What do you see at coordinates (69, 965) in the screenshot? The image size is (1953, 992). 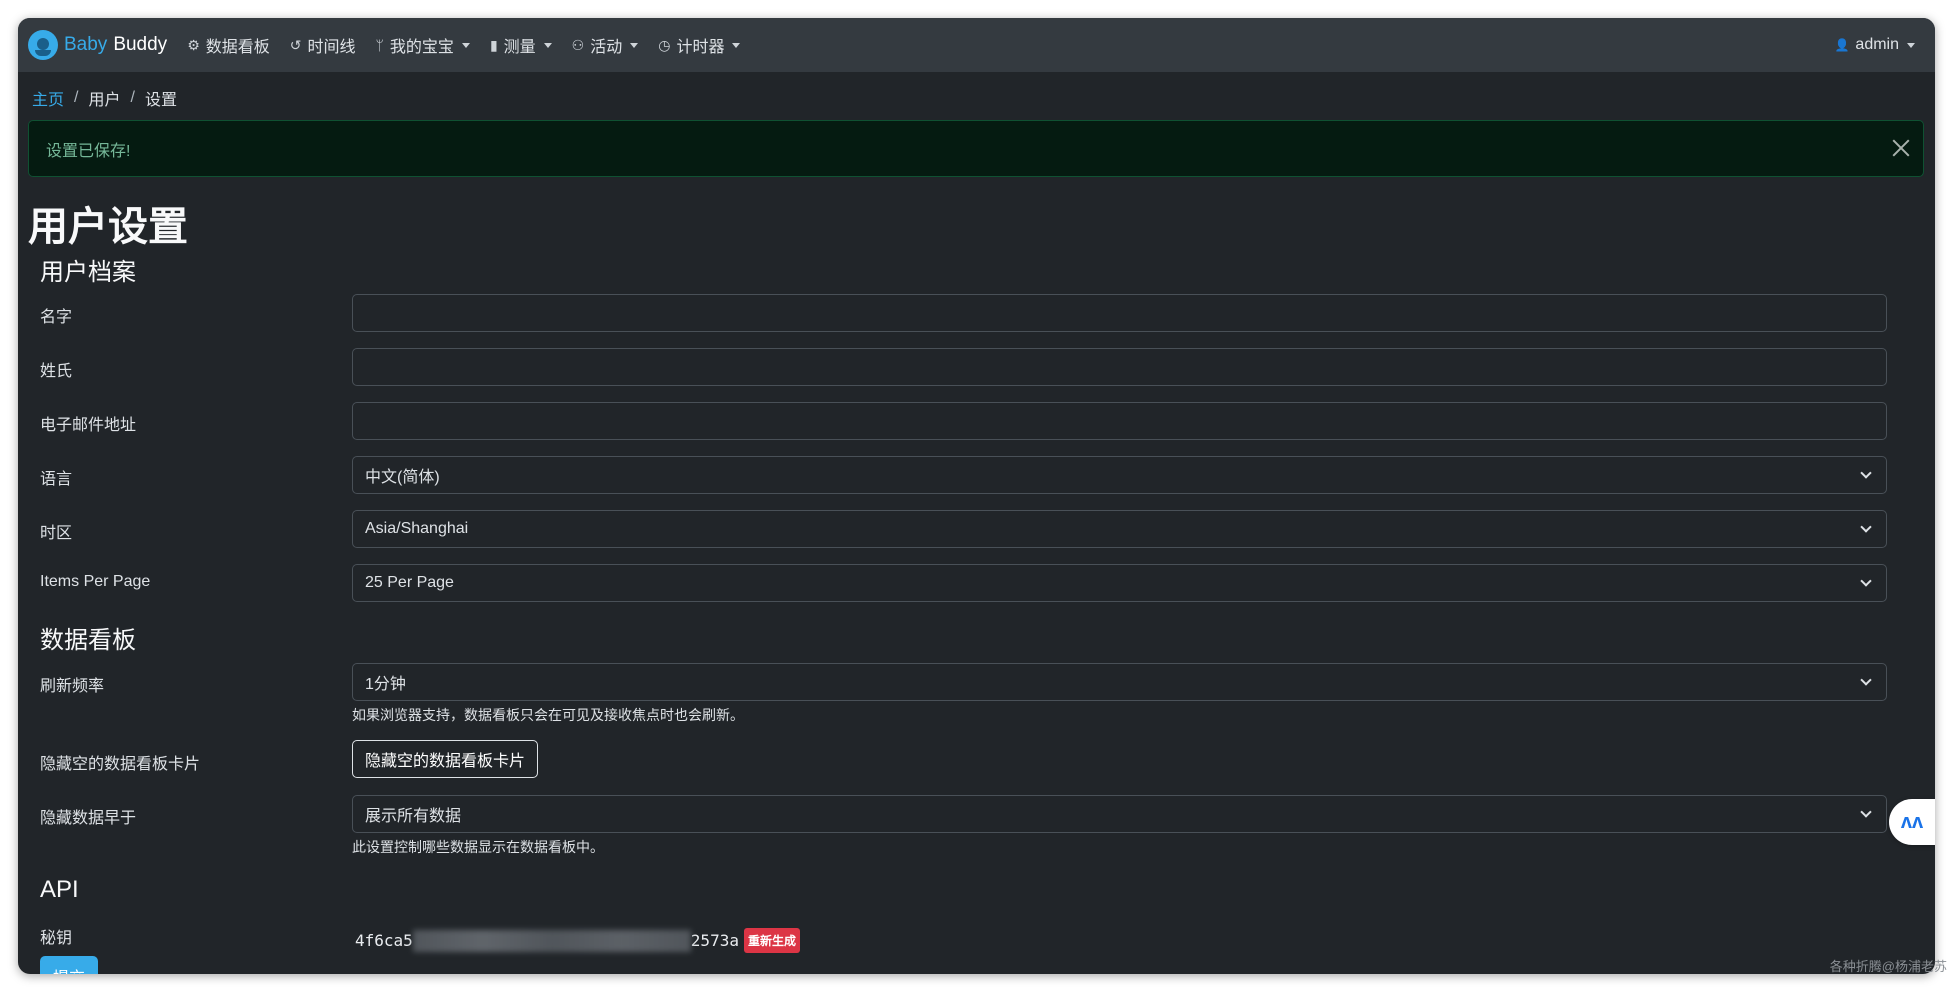 I see `submit-button: 提交` at bounding box center [69, 965].